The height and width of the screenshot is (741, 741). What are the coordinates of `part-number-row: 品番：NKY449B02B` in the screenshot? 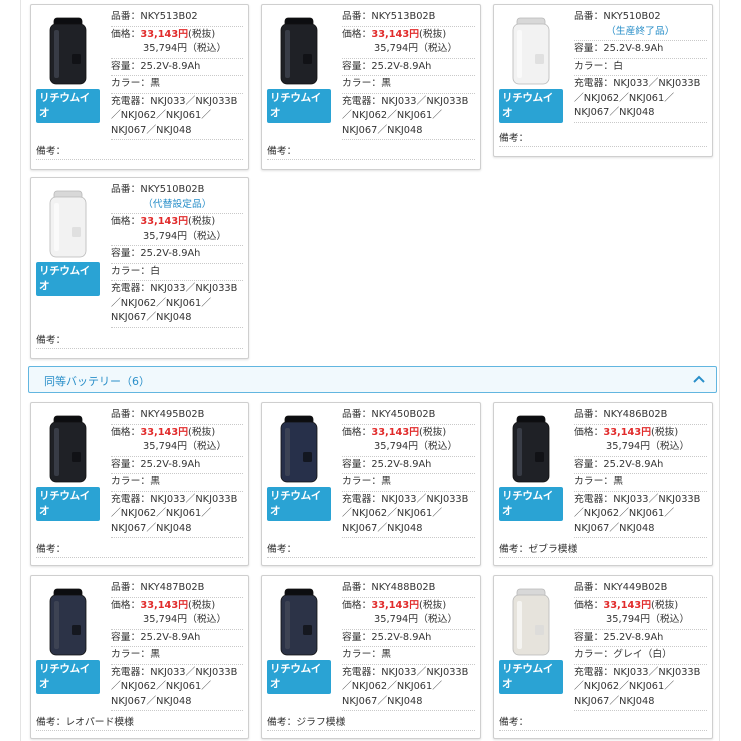 It's located at (640, 589).